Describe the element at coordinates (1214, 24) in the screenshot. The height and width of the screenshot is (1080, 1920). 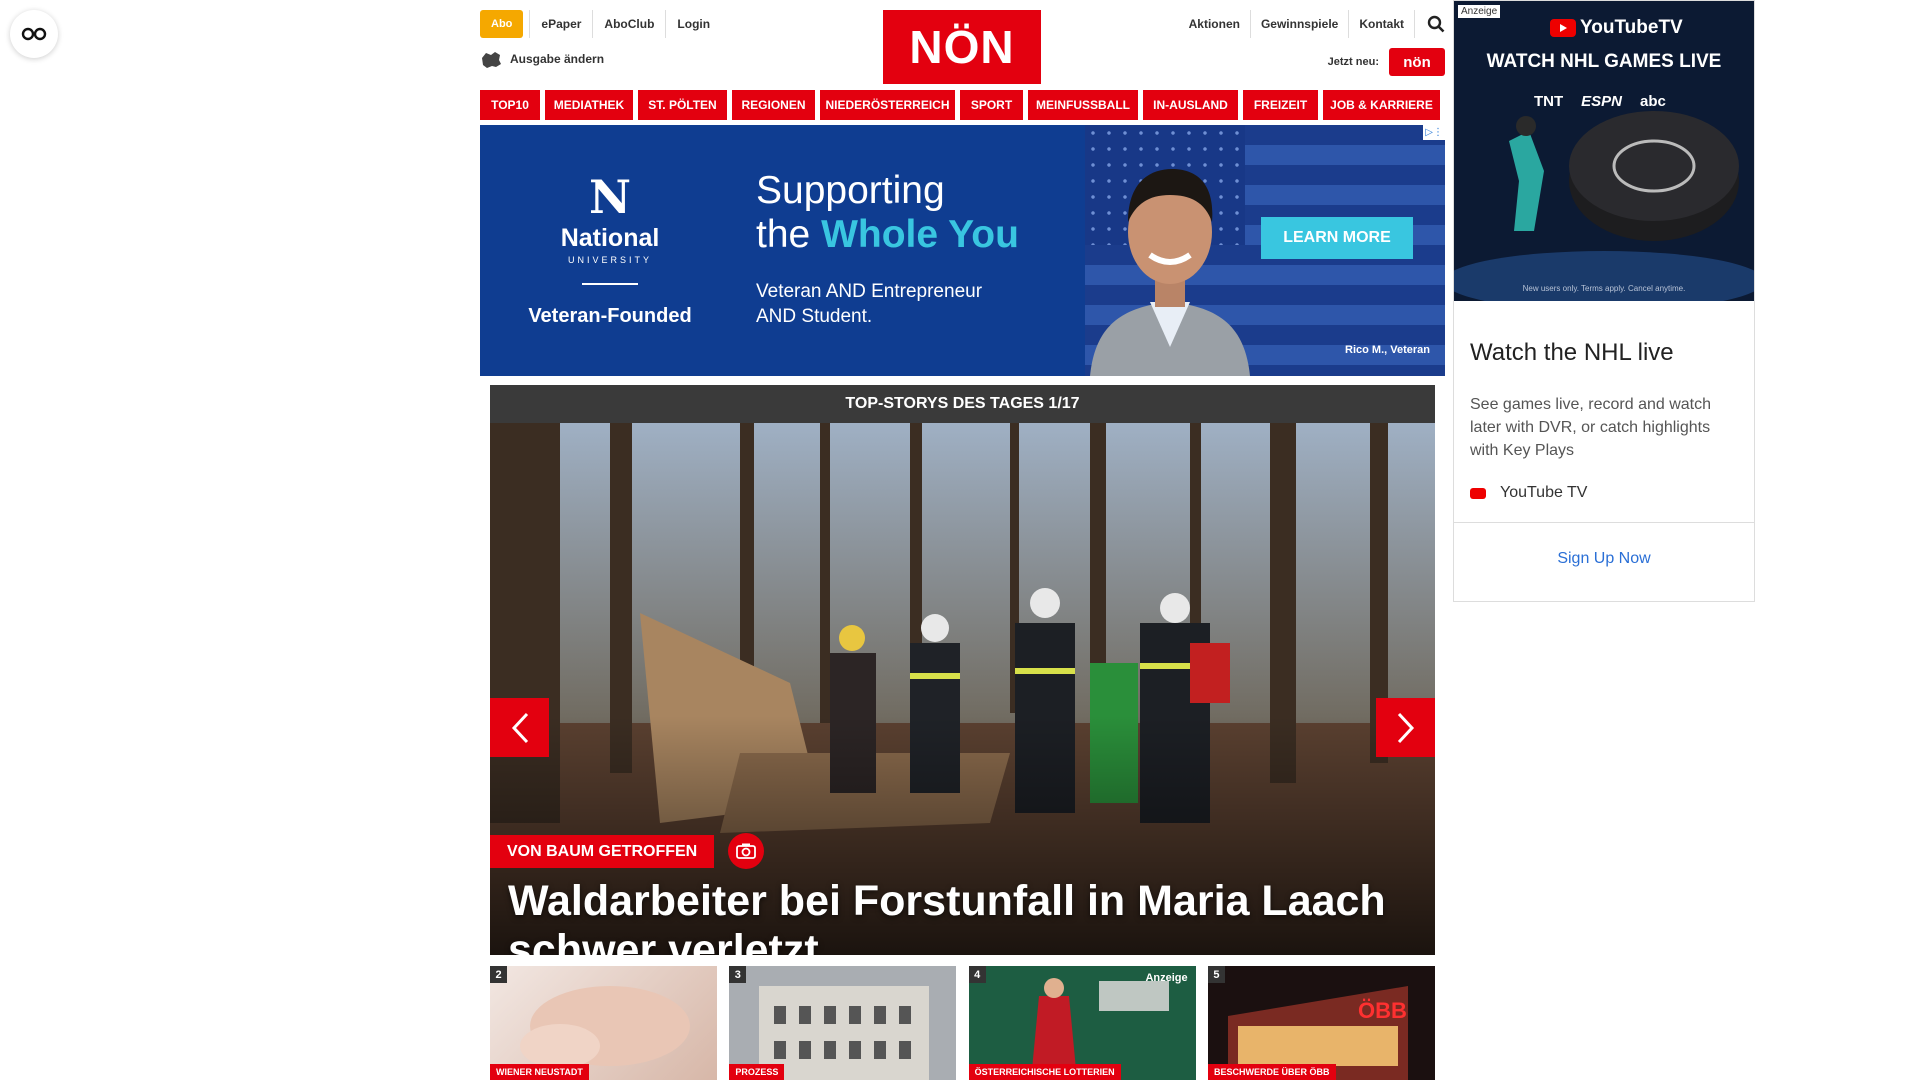
I see `aktionen-link: Aktionen` at that location.